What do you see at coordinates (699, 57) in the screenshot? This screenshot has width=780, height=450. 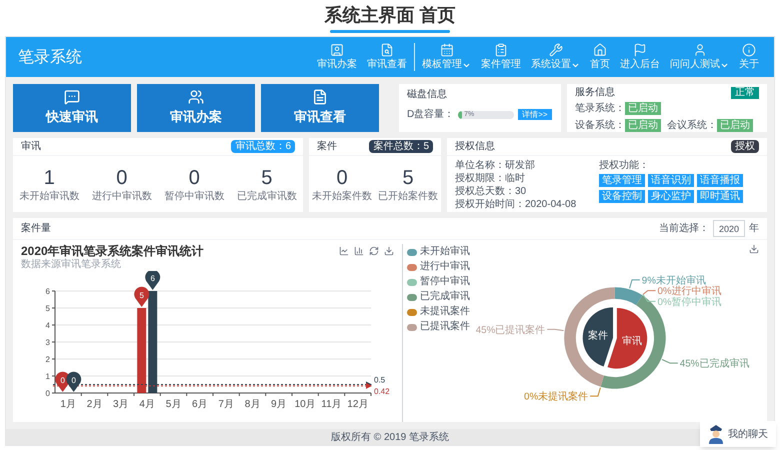 I see `nav-item: 问问人测试` at bounding box center [699, 57].